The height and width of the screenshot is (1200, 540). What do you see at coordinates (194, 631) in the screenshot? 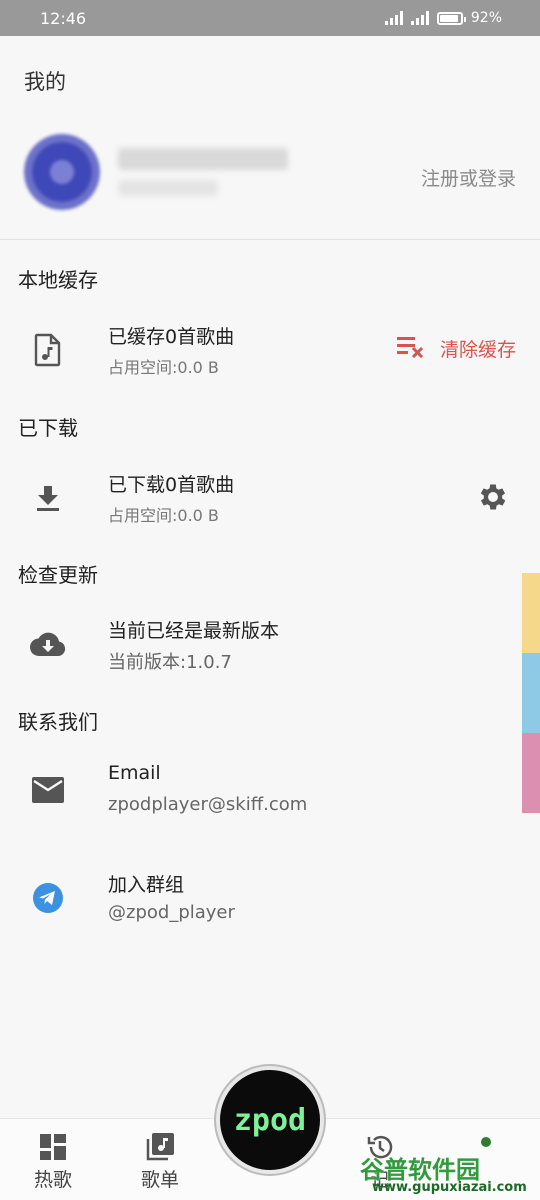
I see `update-status: 当前已经是最新版本` at bounding box center [194, 631].